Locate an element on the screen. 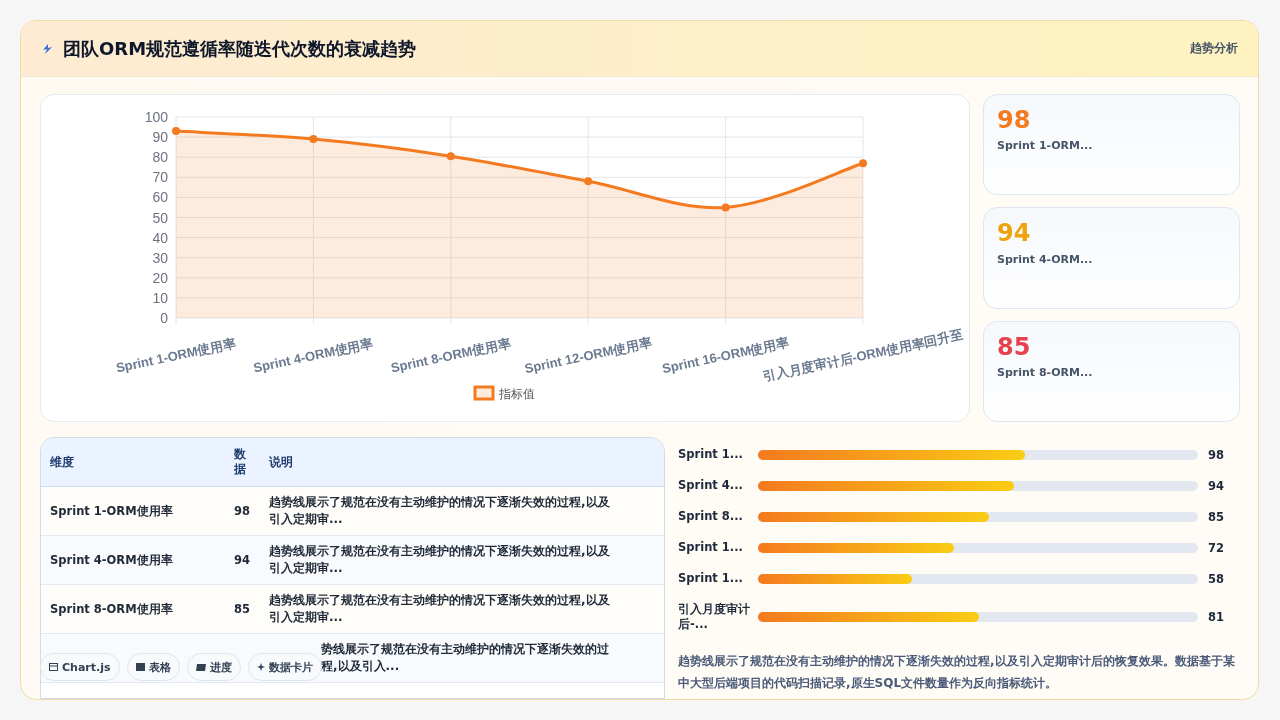  column-header: 说明 is located at coordinates (462, 462).